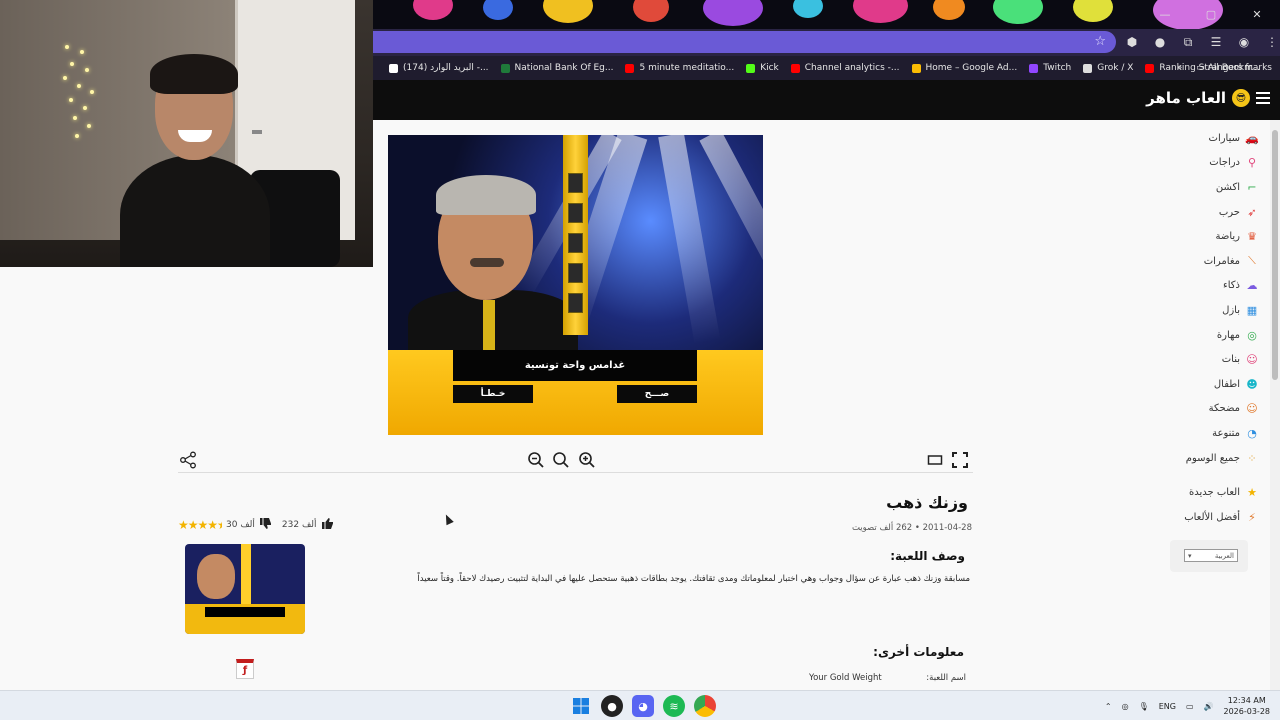 This screenshot has height=720, width=1280. Describe the element at coordinates (327, 525) in the screenshot. I see `thumbs-up-icon` at that location.